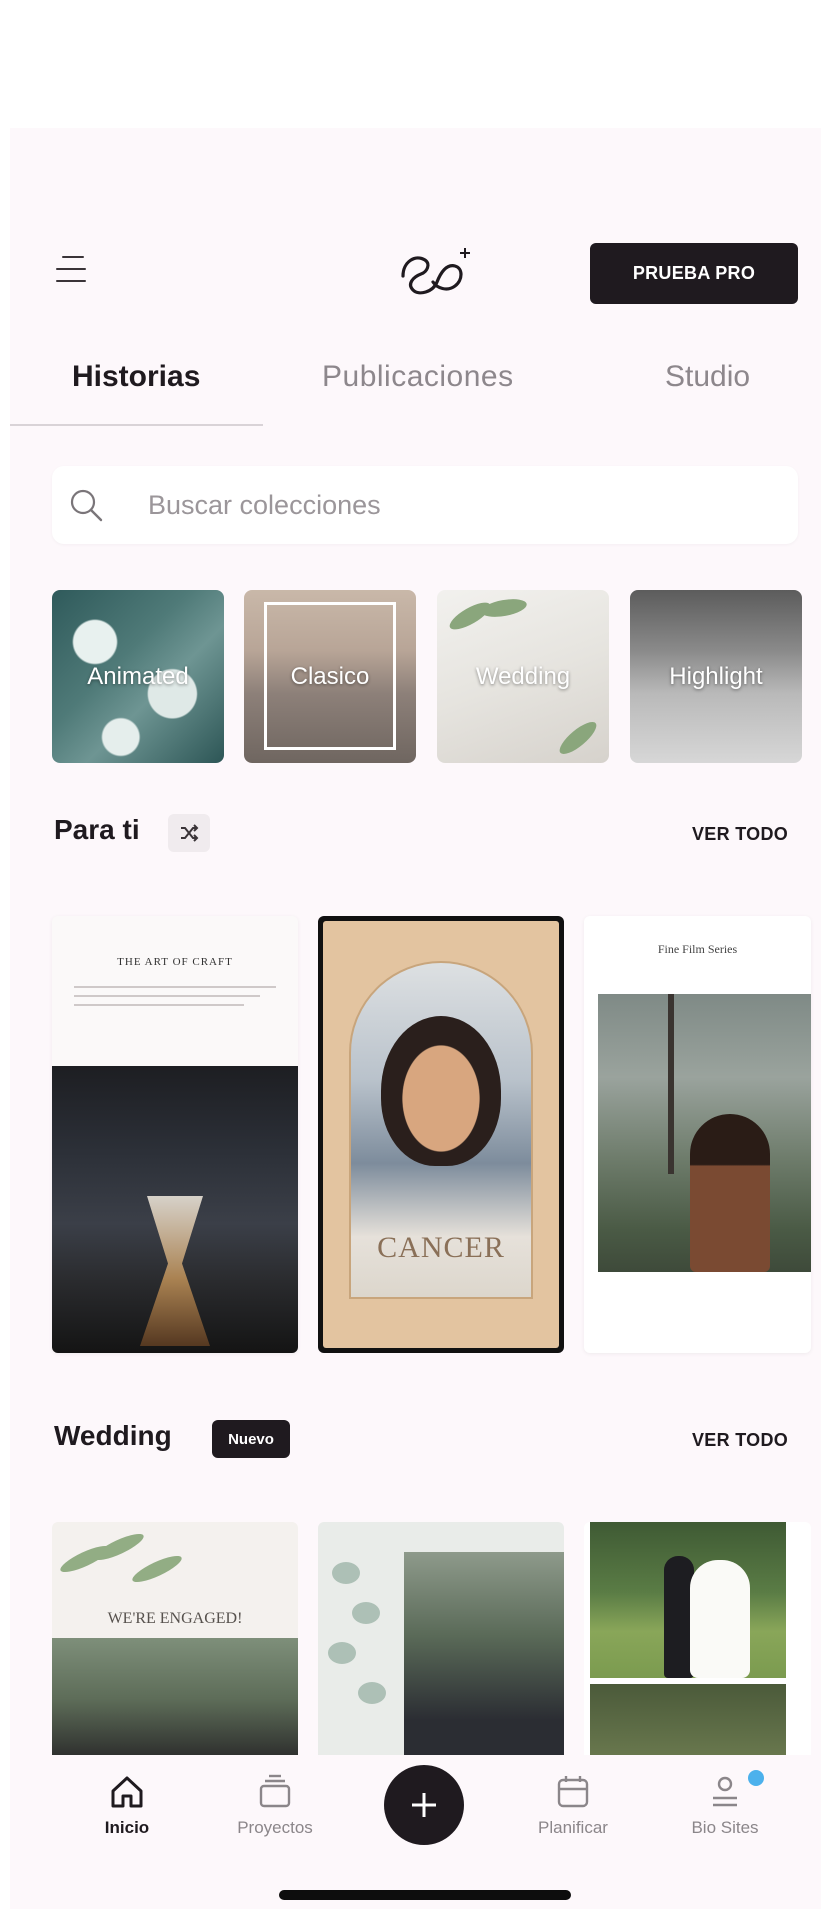 This screenshot has width=821, height=1909. Describe the element at coordinates (136, 377) in the screenshot. I see `tab-historias: Historias` at that location.